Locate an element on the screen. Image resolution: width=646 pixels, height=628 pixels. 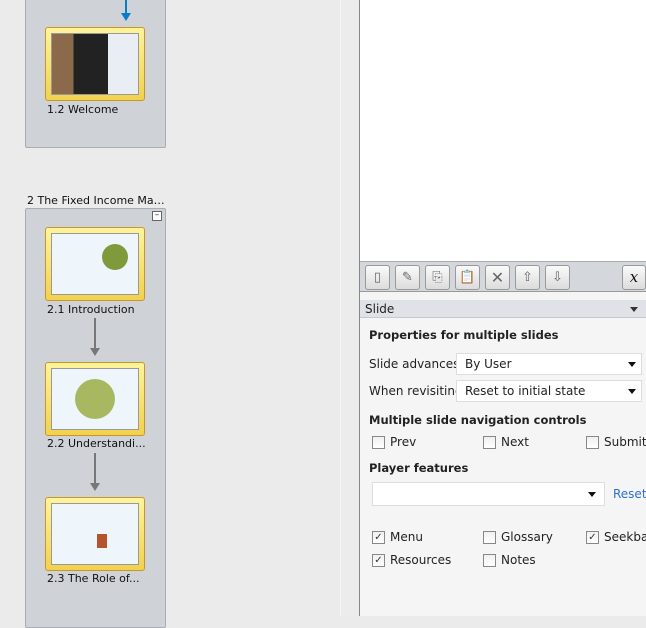
nav-section-title: Multiple slide navigation controls is located at coordinates (478, 420).